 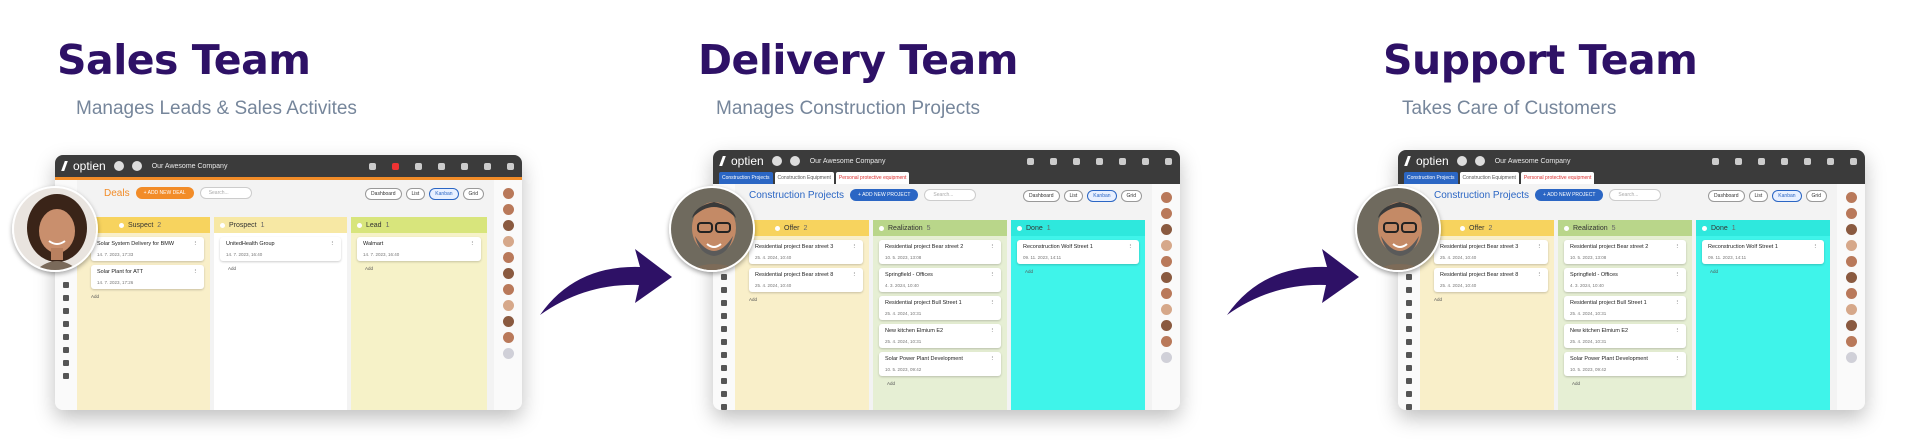 What do you see at coordinates (724, 407) in the screenshot?
I see `chart-icon` at bounding box center [724, 407].